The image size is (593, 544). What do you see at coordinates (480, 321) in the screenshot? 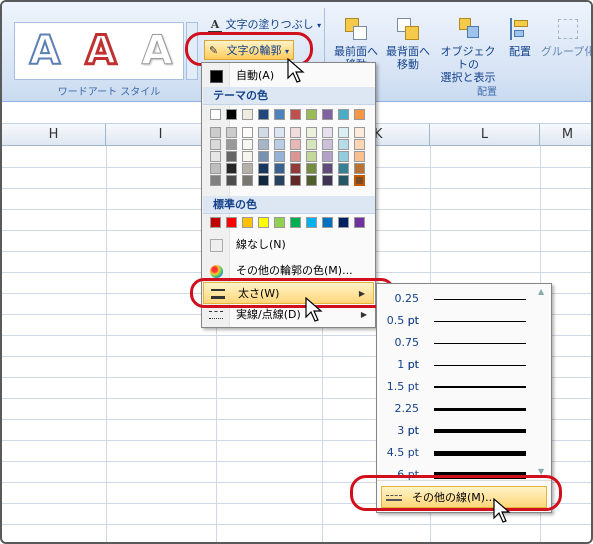
I see `weight-line-sample` at bounding box center [480, 321].